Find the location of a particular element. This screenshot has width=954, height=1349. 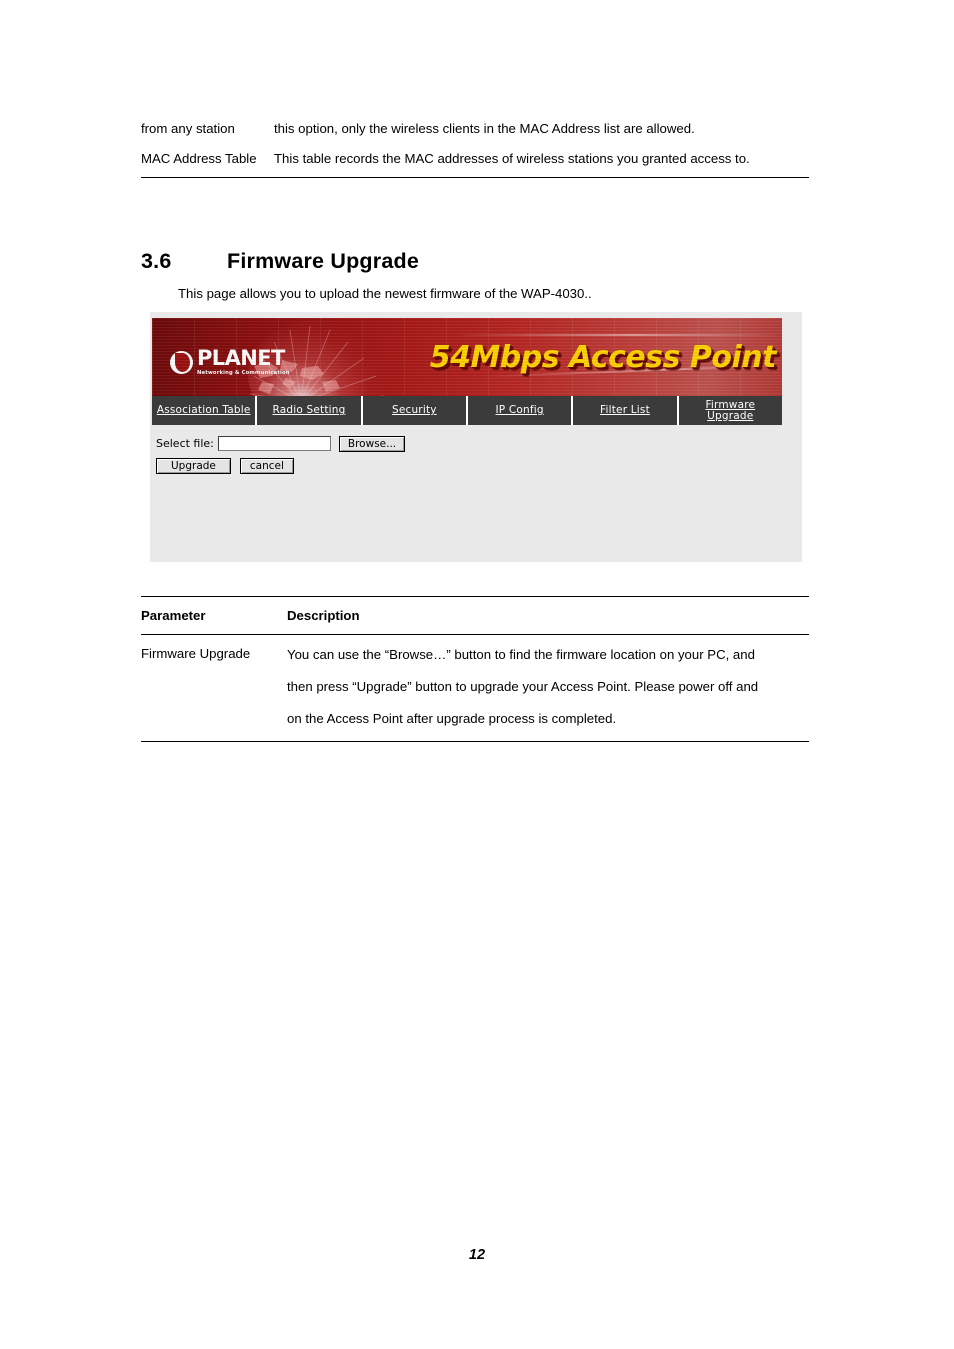

tab-label: IP Config is located at coordinates (519, 410).